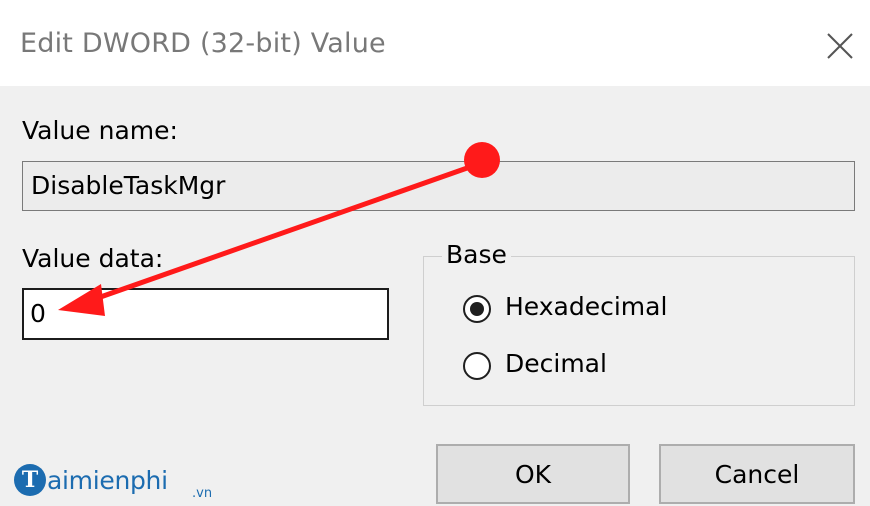  What do you see at coordinates (438, 186) in the screenshot?
I see `value-name-field: DisableTaskMgr` at bounding box center [438, 186].